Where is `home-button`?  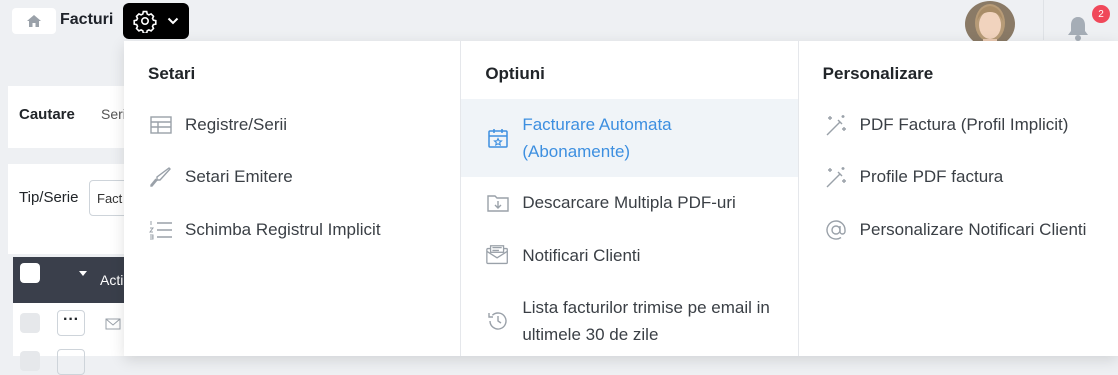 home-button is located at coordinates (34, 21).